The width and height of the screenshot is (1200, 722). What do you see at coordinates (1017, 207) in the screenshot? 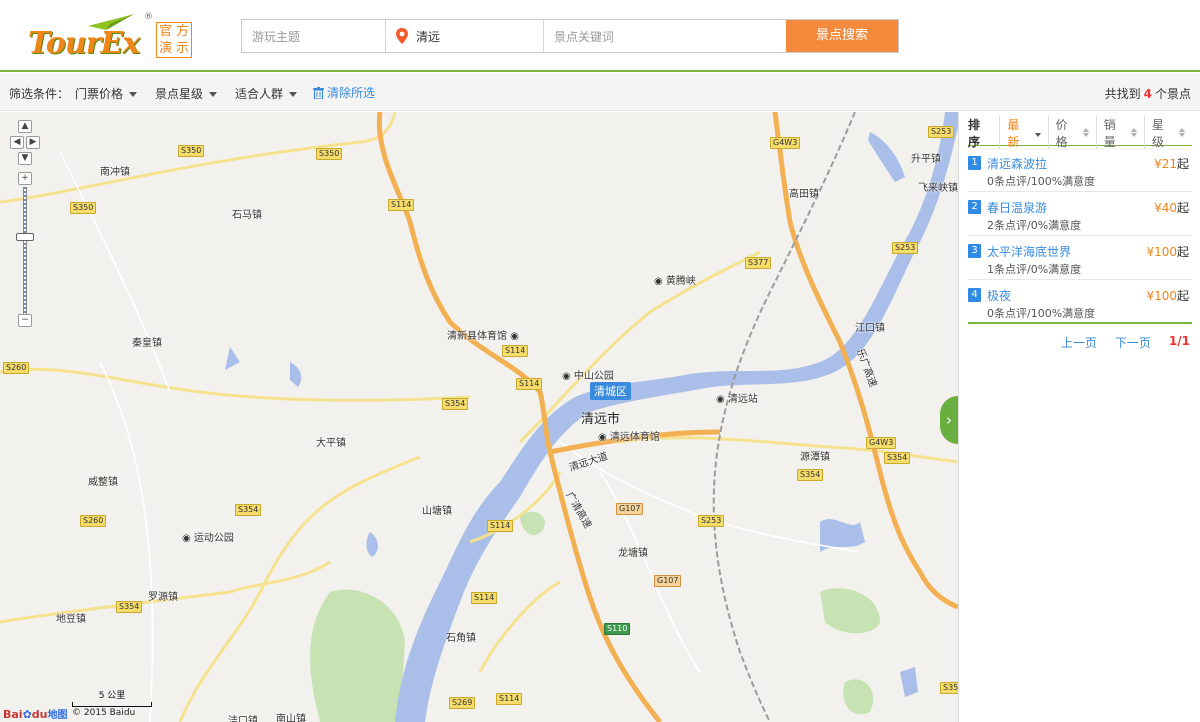
I see `result-name-link: 春日温泉游` at bounding box center [1017, 207].